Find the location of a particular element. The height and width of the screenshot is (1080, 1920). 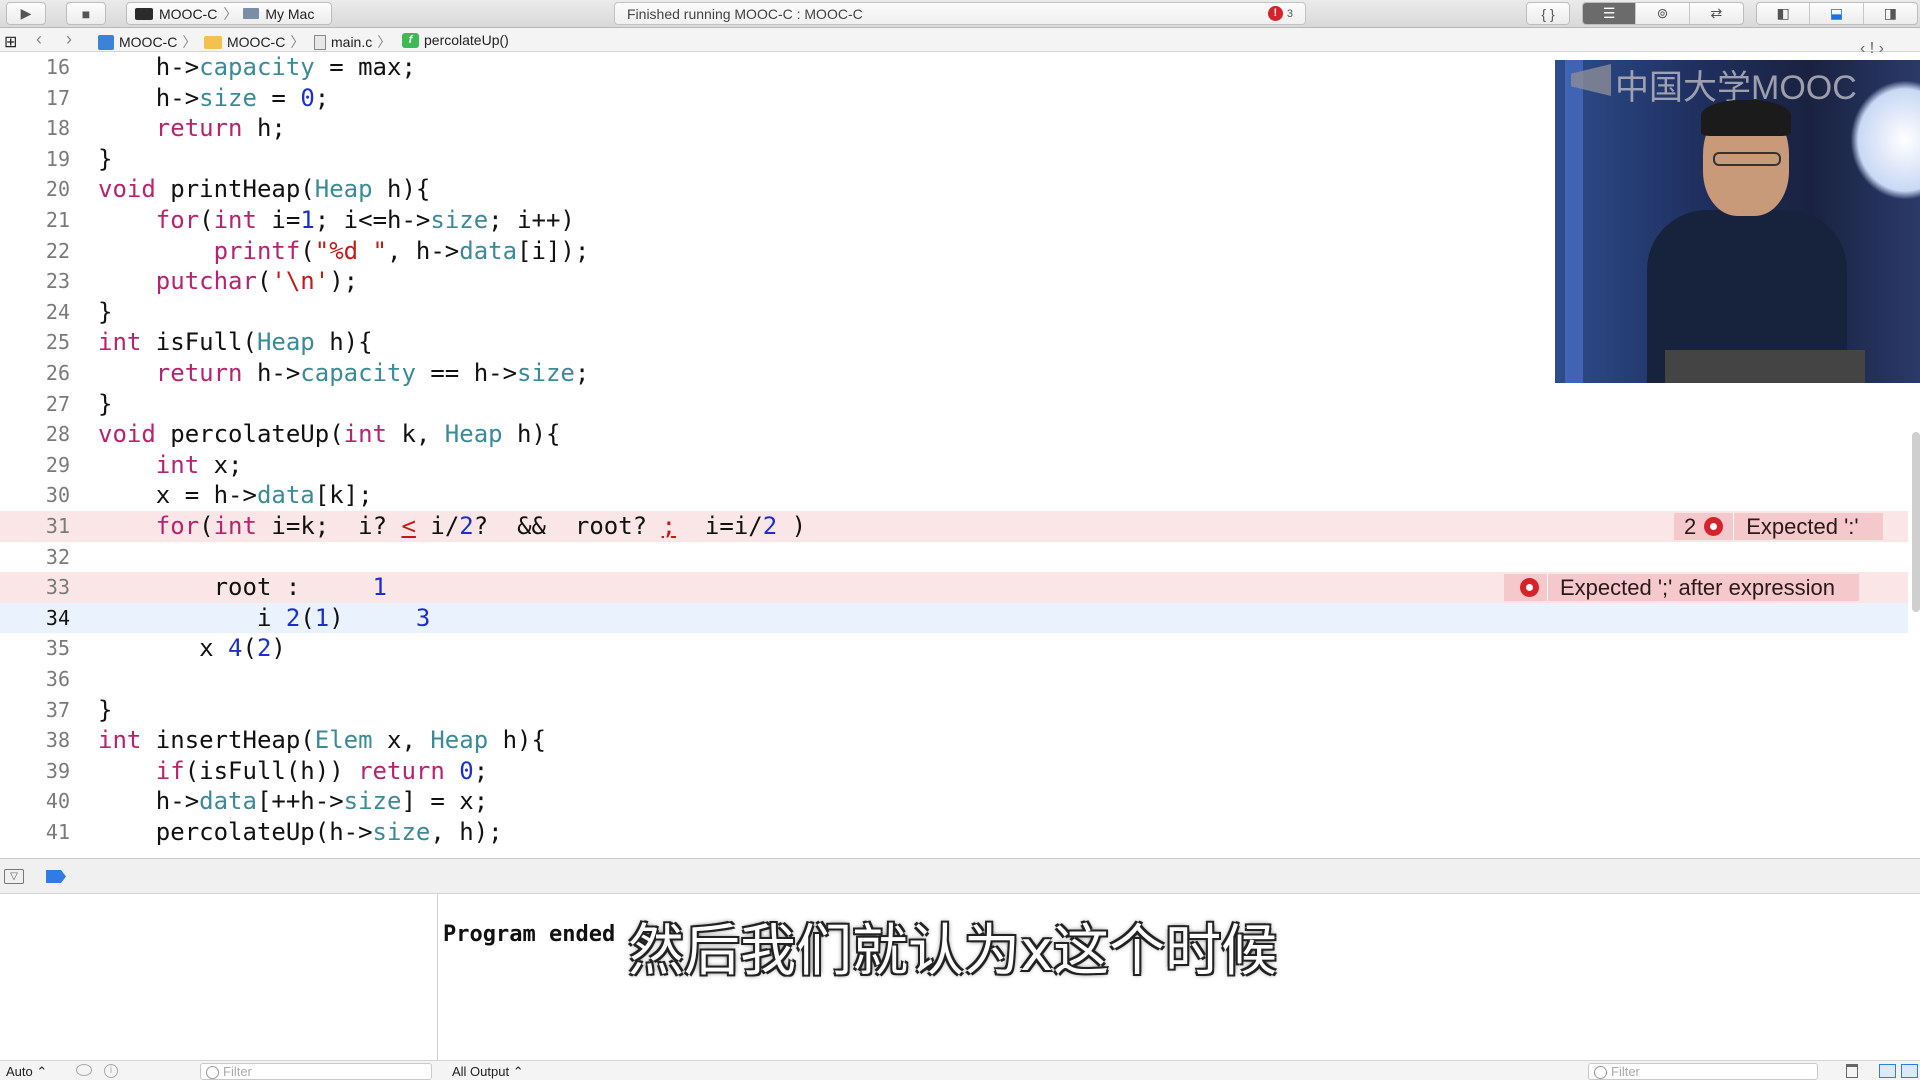

issue-message: Expected ':' is located at coordinates (1802, 526).